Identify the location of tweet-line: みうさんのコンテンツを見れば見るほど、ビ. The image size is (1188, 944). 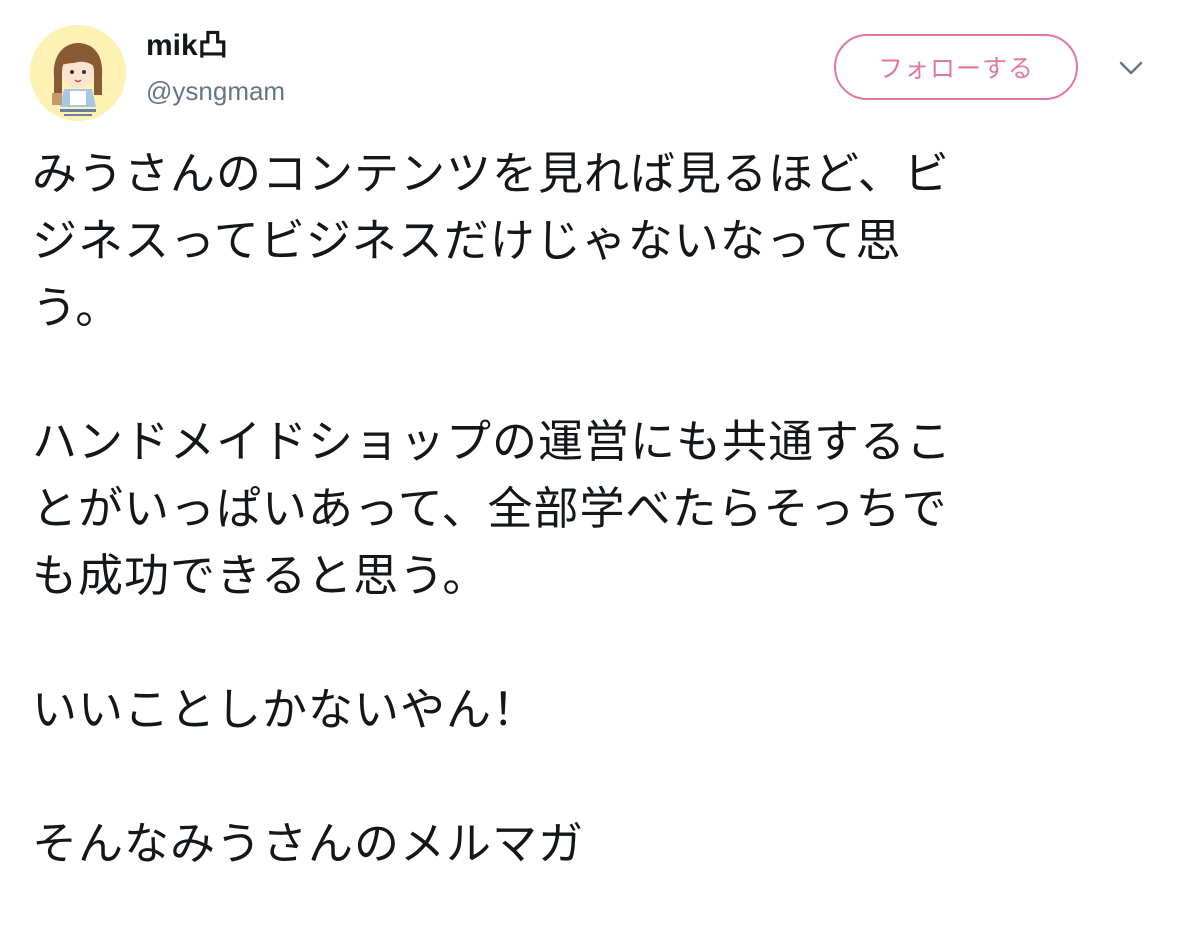
(491, 173).